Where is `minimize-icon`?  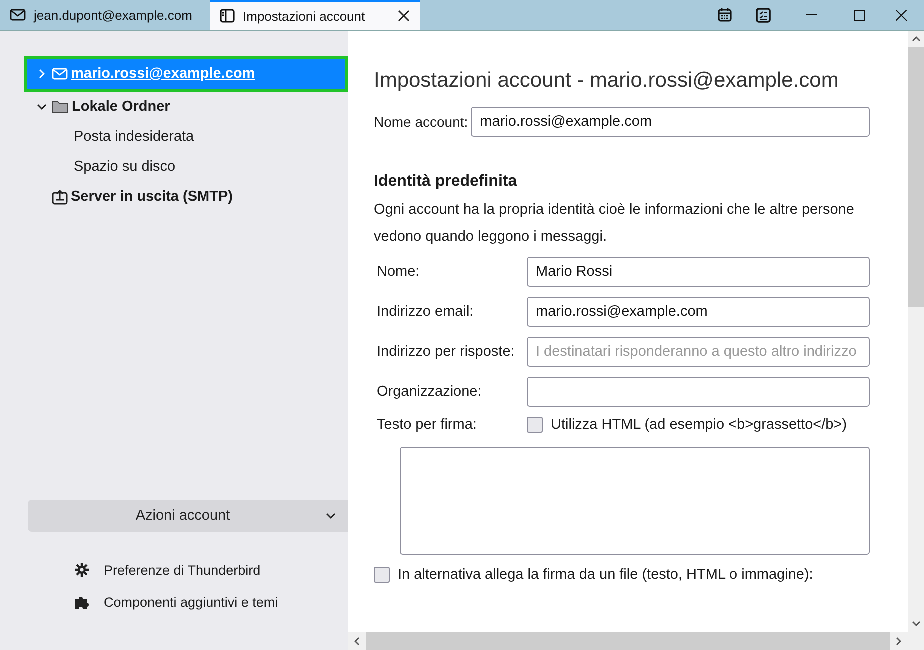 minimize-icon is located at coordinates (811, 15).